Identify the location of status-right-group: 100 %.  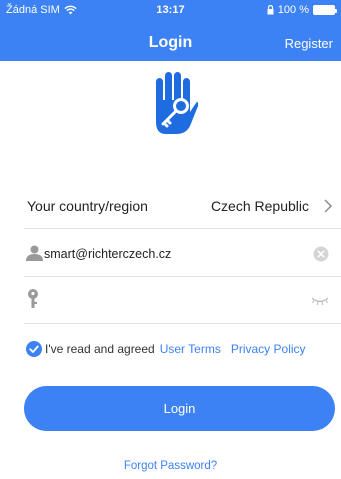
(302, 10).